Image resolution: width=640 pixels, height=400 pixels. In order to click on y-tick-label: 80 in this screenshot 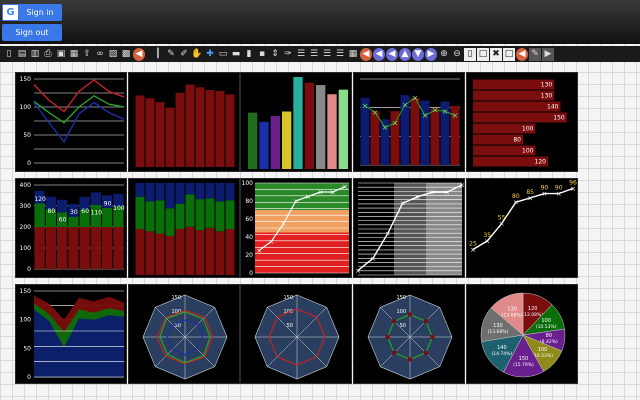, I will do `click(249, 201)`.